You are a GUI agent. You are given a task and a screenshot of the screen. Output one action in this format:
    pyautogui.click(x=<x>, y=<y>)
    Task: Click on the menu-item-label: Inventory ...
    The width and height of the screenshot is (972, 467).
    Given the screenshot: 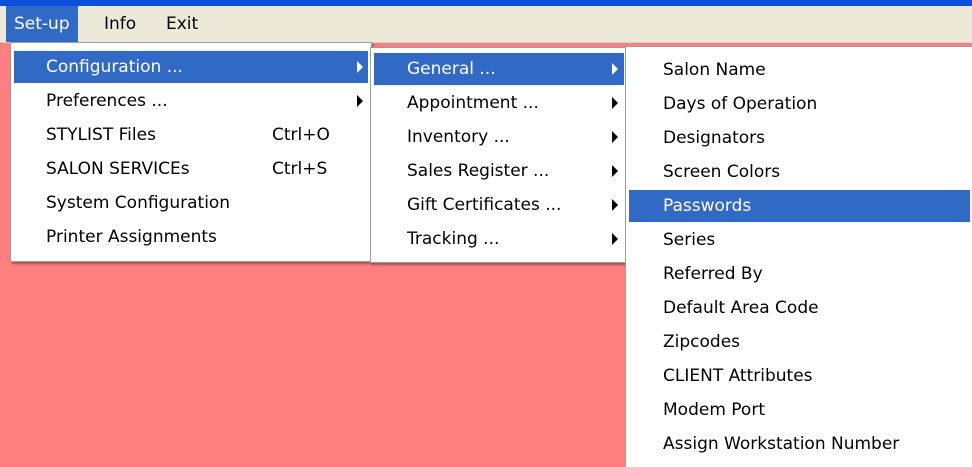 What is the action you would take?
    pyautogui.click(x=458, y=137)
    